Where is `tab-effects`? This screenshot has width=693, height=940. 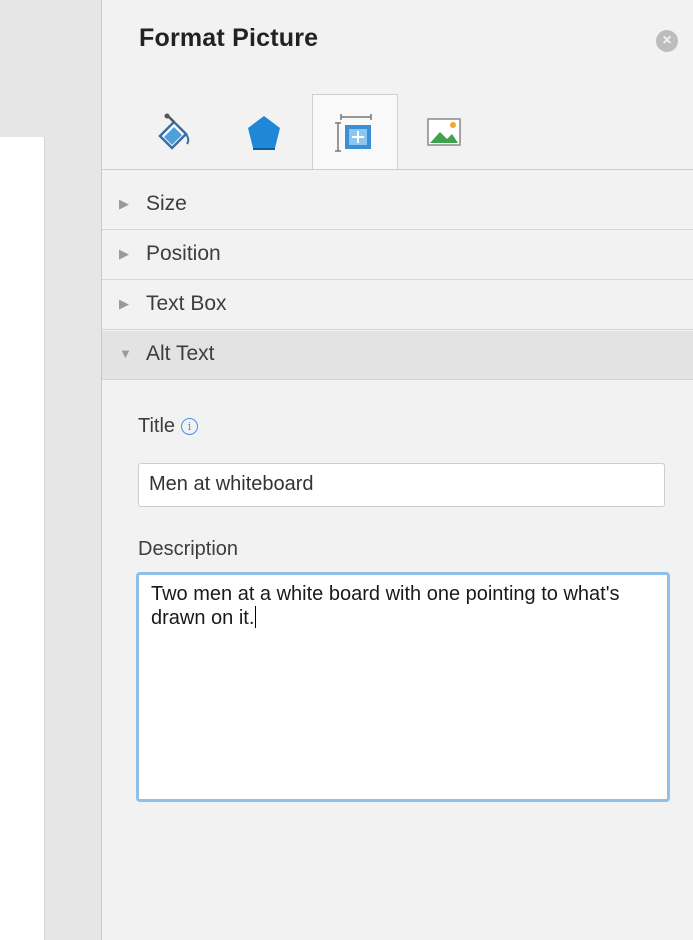 tab-effects is located at coordinates (265, 132).